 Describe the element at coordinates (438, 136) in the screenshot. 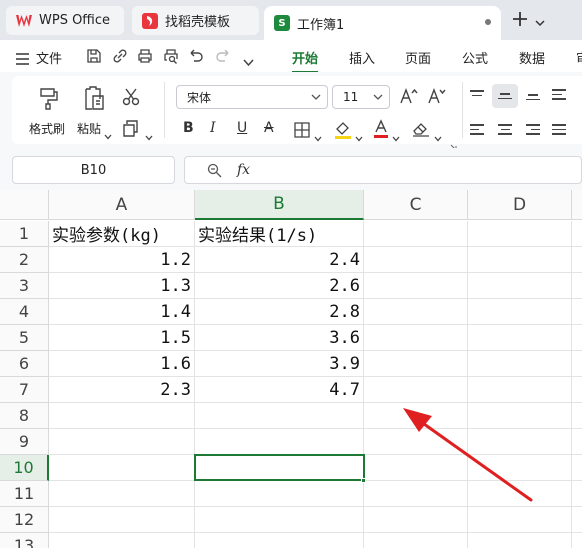

I see `clear-format-dropdown-icon` at that location.